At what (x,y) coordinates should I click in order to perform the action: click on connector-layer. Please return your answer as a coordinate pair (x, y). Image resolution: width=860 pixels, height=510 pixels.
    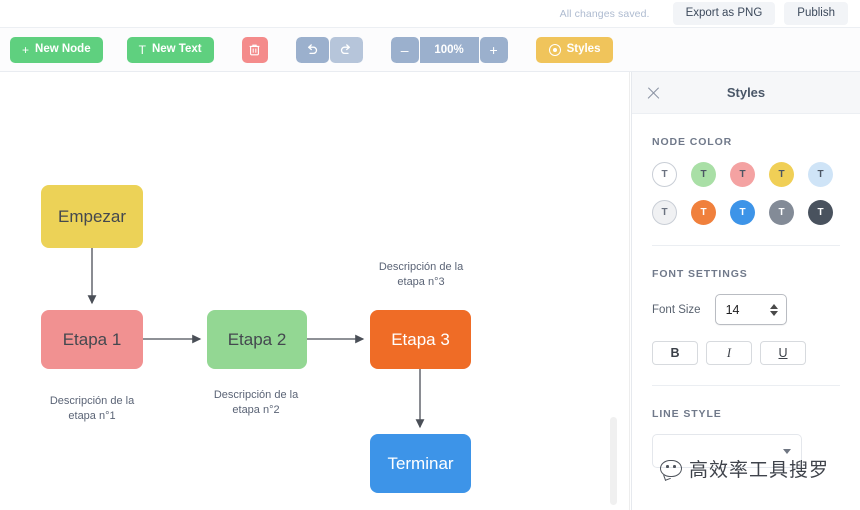
    Looking at the image, I should click on (256, 338).